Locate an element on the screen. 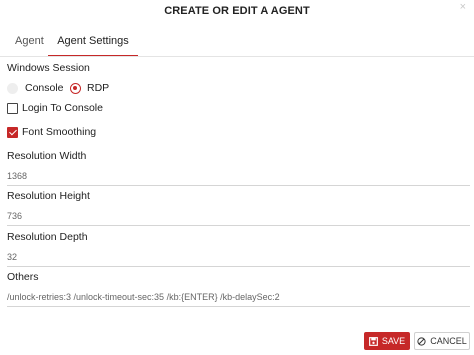 This screenshot has height=355, width=474. radio-rdp is located at coordinates (75, 88).